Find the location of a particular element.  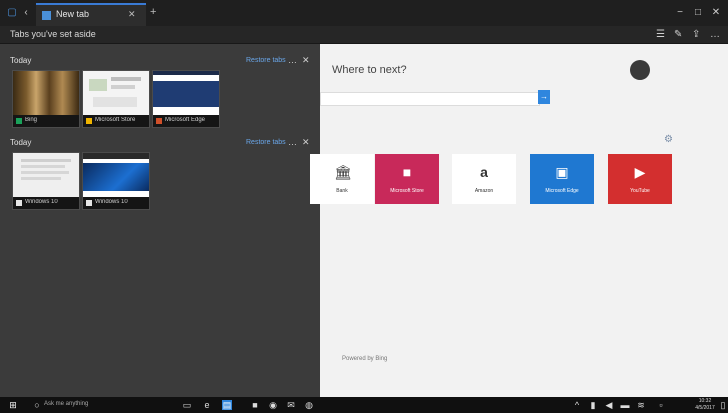

close-window-icon: ✕ is located at coordinates (716, 13).